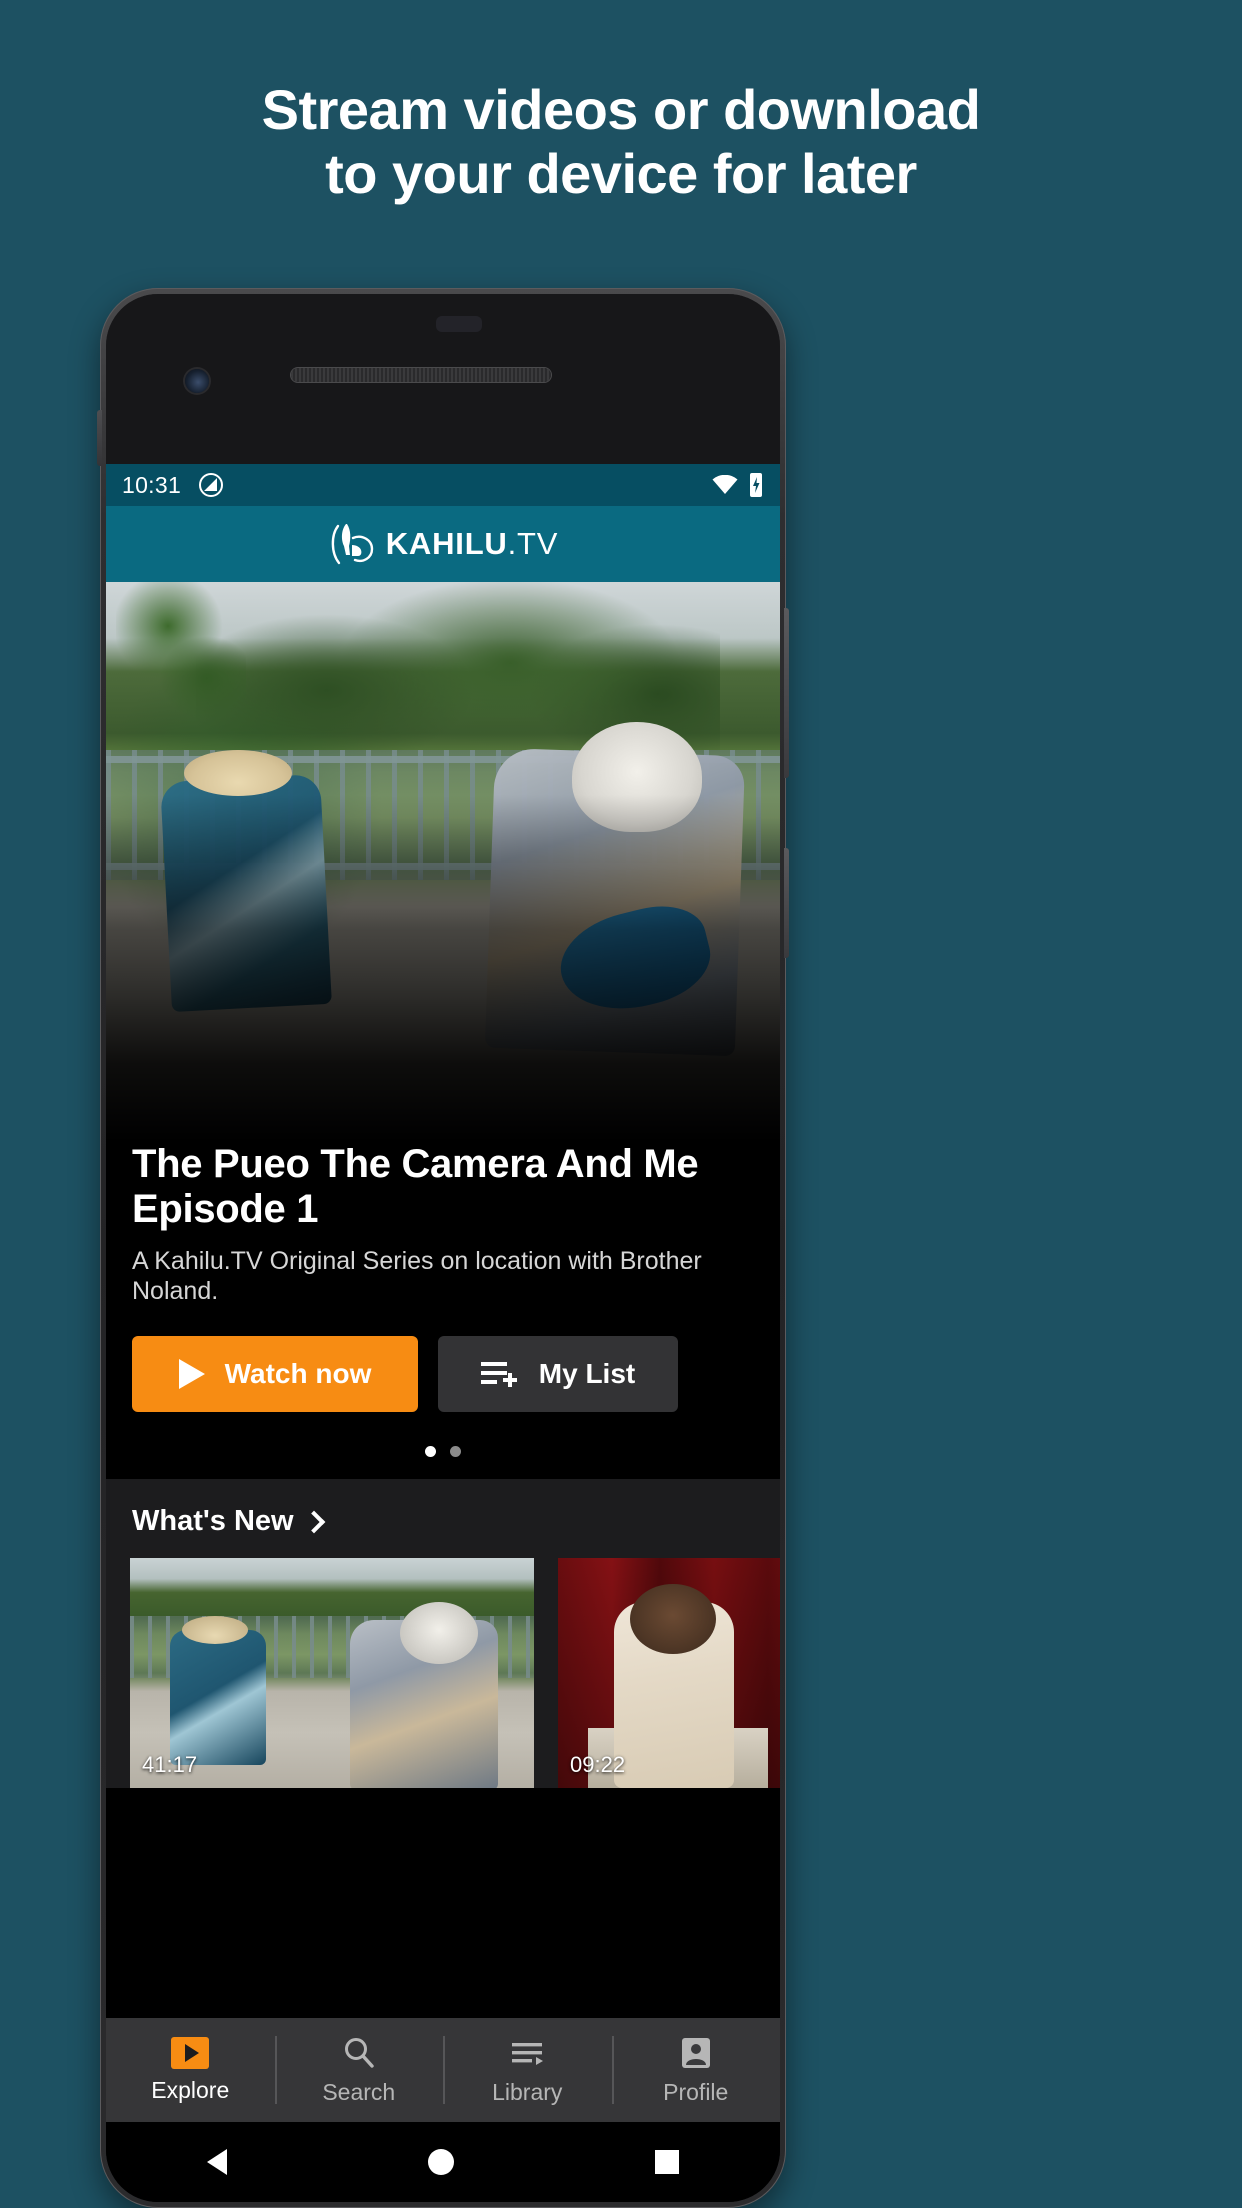 The image size is (1242, 2208). Describe the element at coordinates (190, 2052) in the screenshot. I see `explore-play-icon` at that location.